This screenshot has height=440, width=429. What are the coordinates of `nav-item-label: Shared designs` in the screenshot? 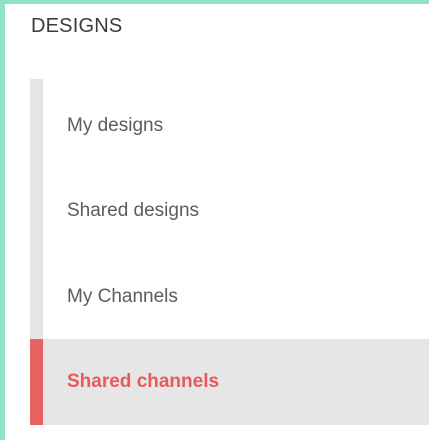 It's located at (133, 210).